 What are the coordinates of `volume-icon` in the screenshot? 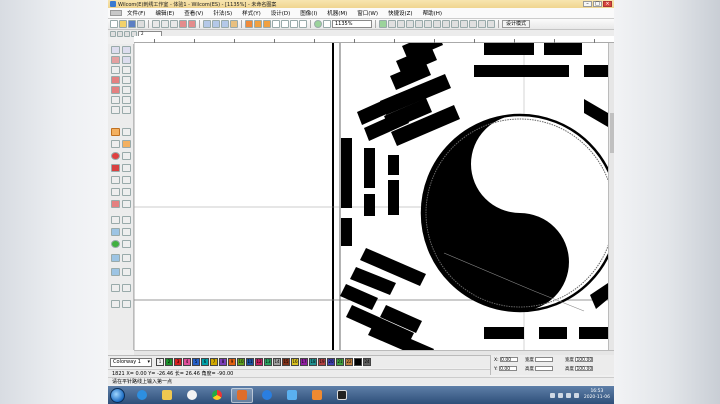 It's located at (568, 395).